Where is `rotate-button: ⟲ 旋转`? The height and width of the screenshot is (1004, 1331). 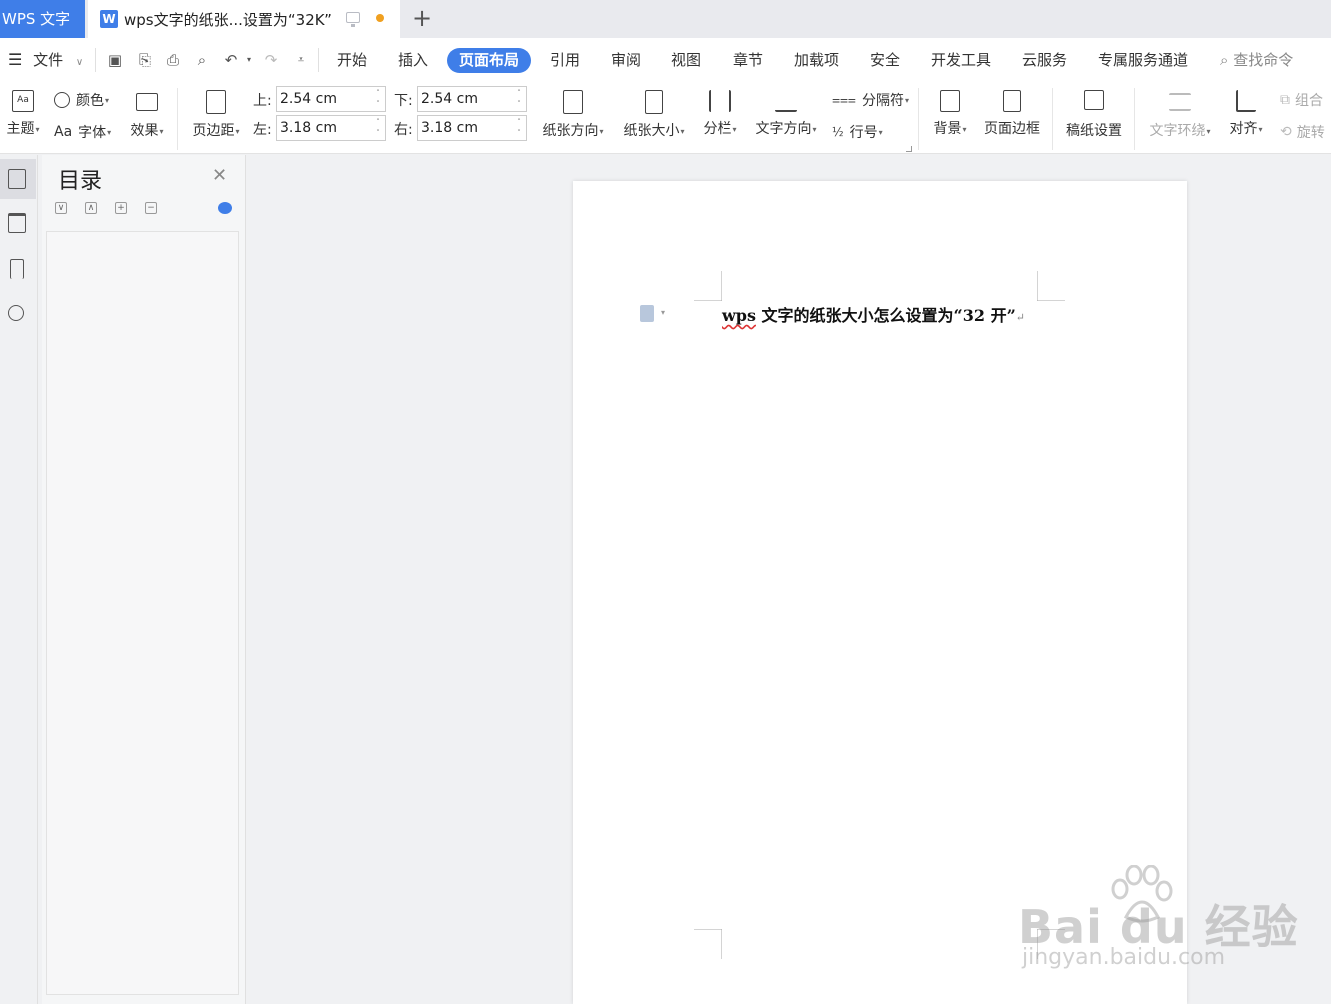 rotate-button: ⟲ 旋转 is located at coordinates (1302, 132).